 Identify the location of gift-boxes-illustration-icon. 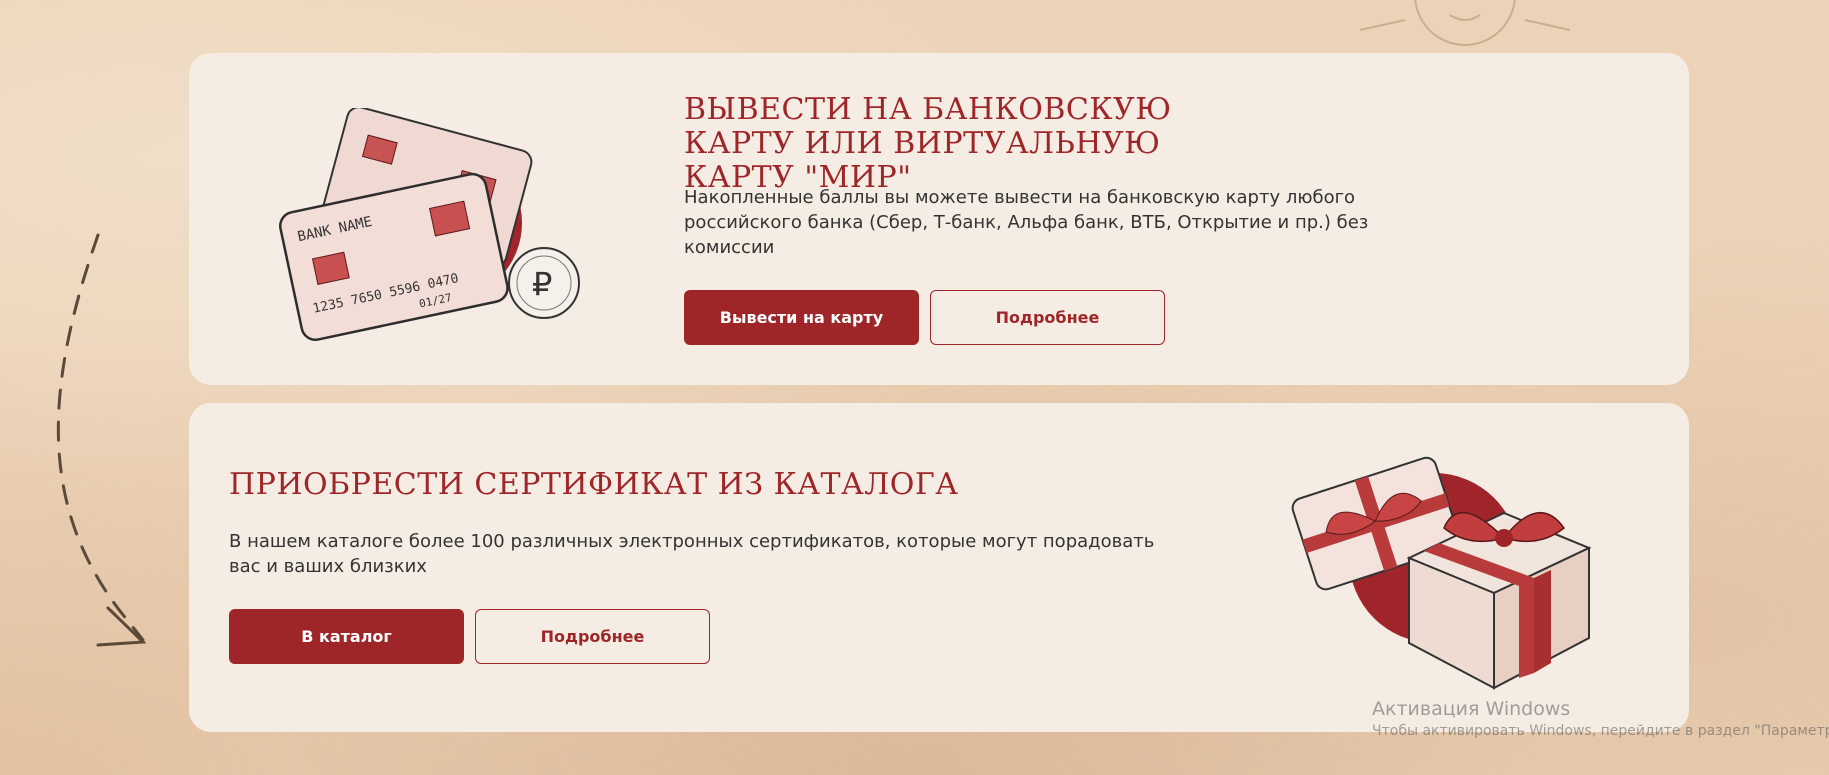
(1441, 573).